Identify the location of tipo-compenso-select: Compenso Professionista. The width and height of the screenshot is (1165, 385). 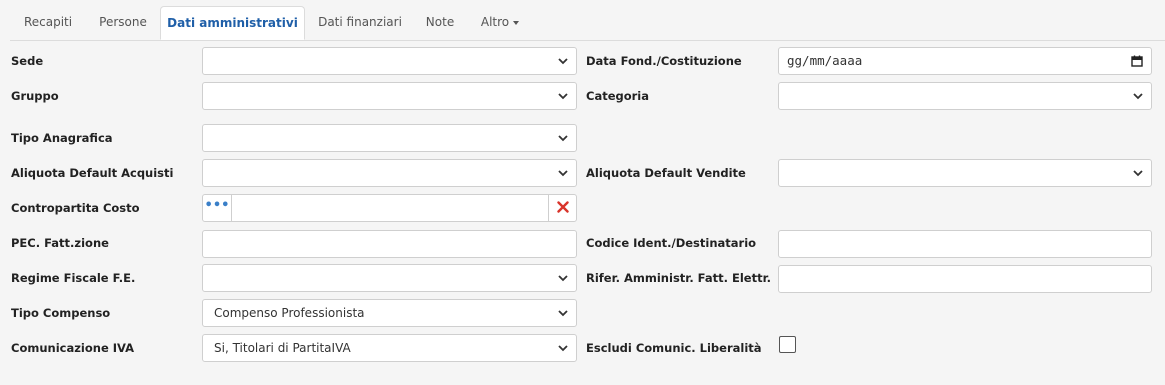
(389, 313).